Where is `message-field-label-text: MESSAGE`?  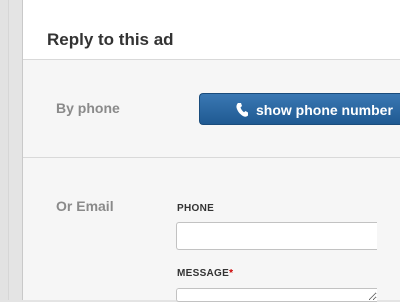
message-field-label-text: MESSAGE is located at coordinates (203, 273).